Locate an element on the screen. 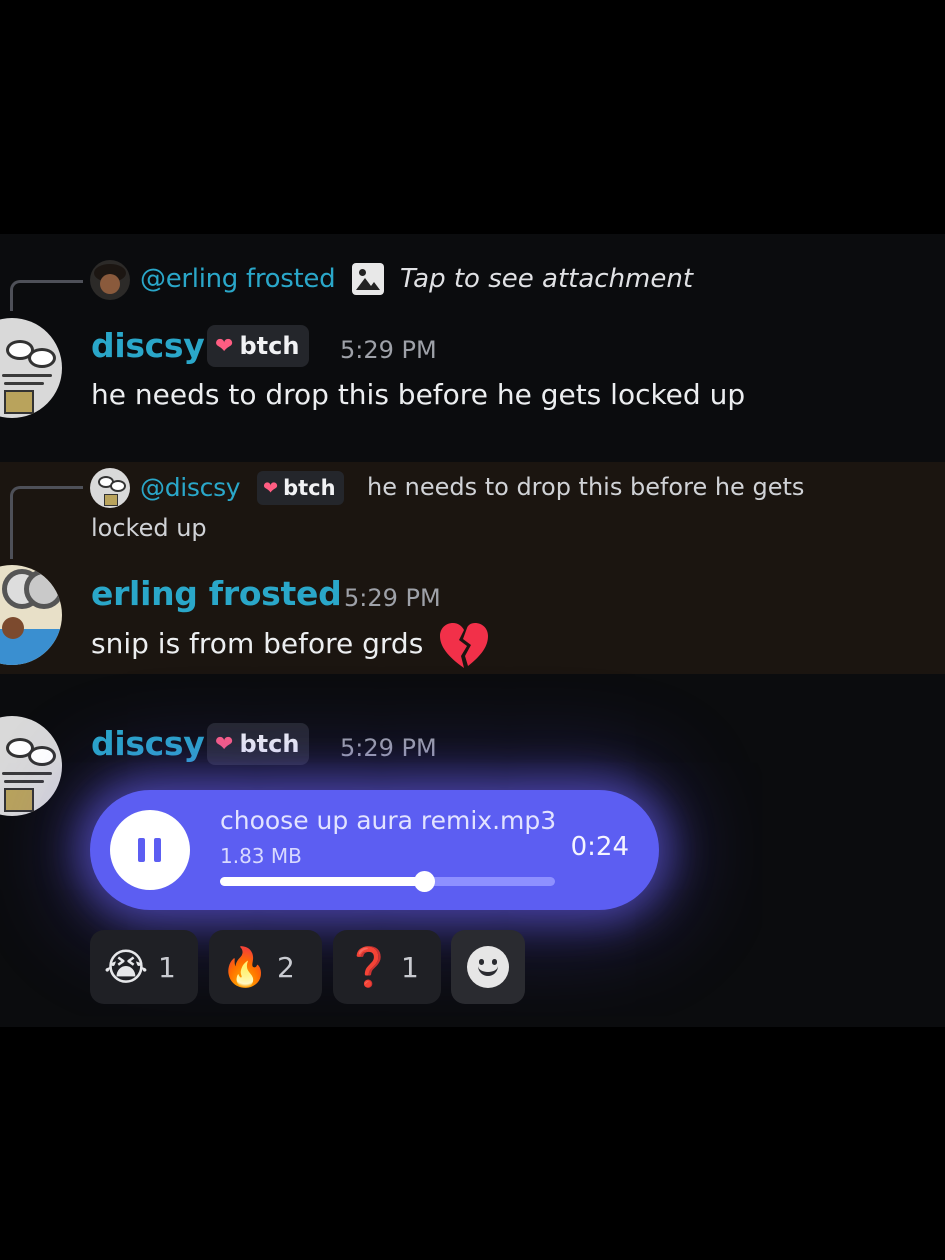  reaction-fire: 🔥 2 is located at coordinates (265, 967).